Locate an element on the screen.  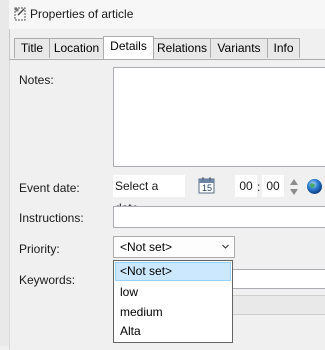
tab-details: Details is located at coordinates (128, 47).